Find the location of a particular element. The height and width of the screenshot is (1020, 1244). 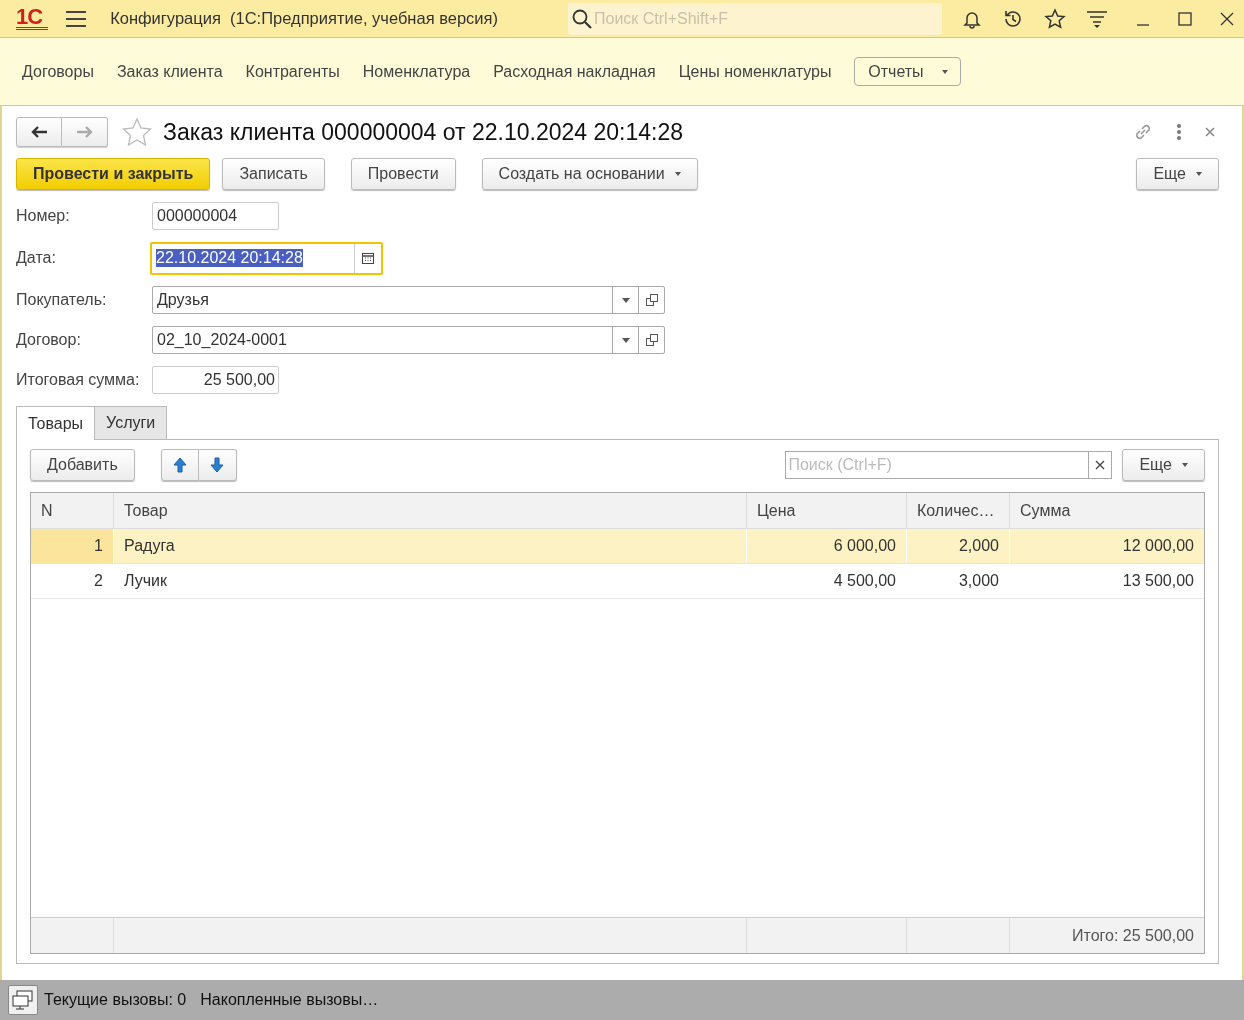

column-header: Цена is located at coordinates (827, 510).